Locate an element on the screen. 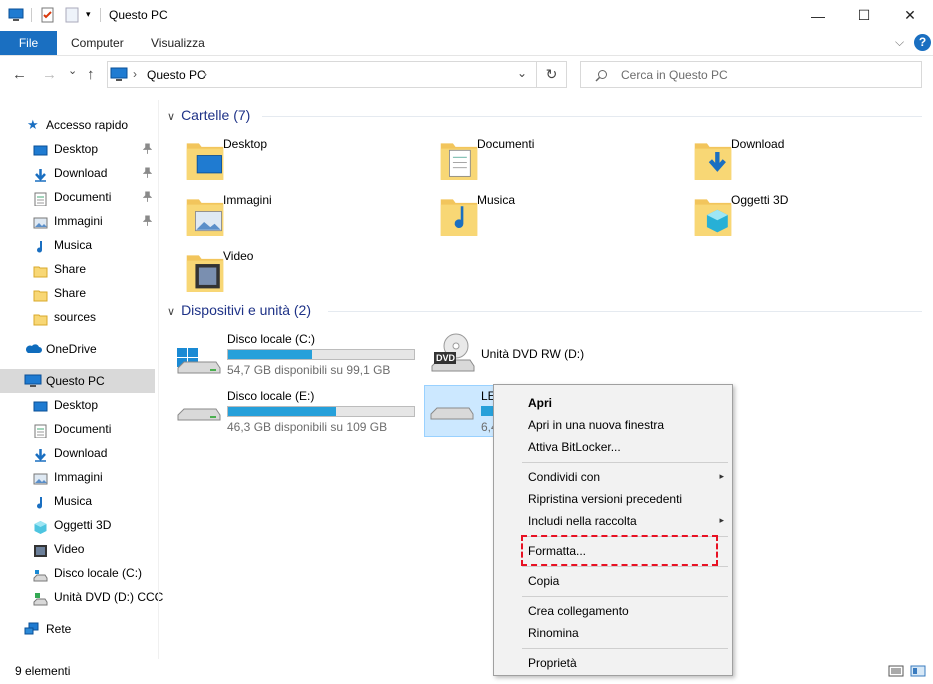 The height and width of the screenshot is (684, 933). sidebar-item-desktop: Desktop is located at coordinates (77, 149).